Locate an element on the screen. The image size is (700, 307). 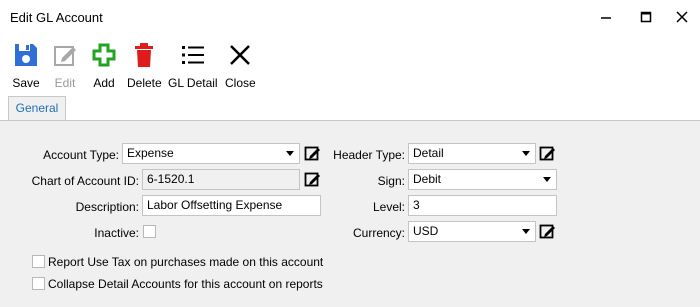
report-use-tax-checkbox is located at coordinates (38, 261).